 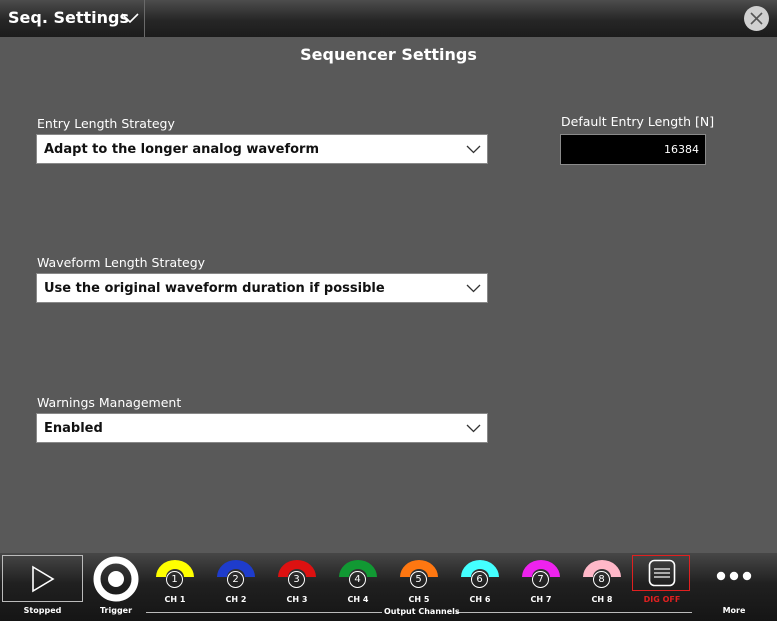 I want to click on channel-number: 5, so click(x=418, y=579).